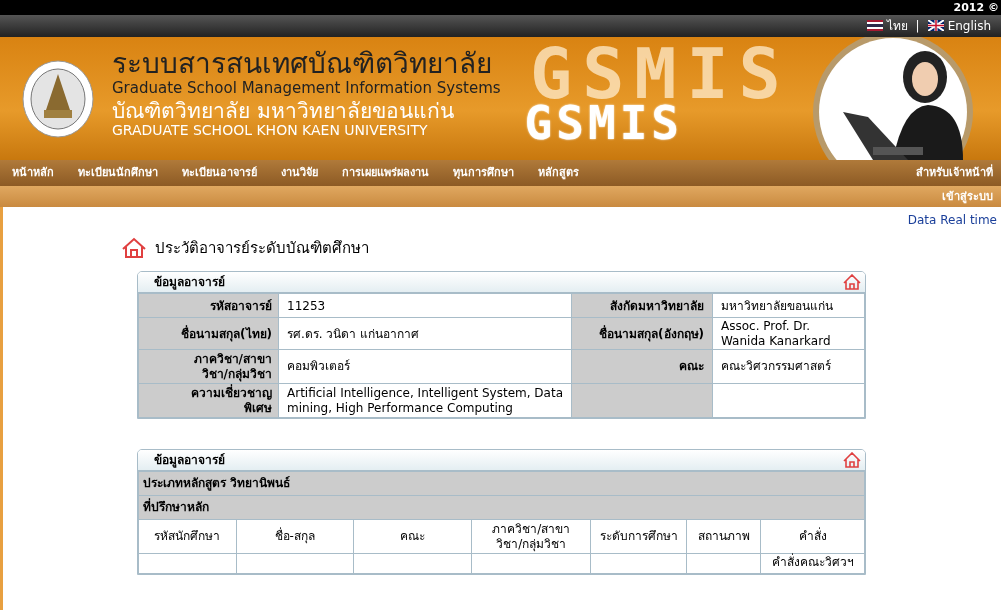 The height and width of the screenshot is (610, 1001). Describe the element at coordinates (283, 112) in the screenshot. I see `school-name: บัณฑิตวิทยาลัย มหาวิทยาลัยขอนแก่น` at that location.